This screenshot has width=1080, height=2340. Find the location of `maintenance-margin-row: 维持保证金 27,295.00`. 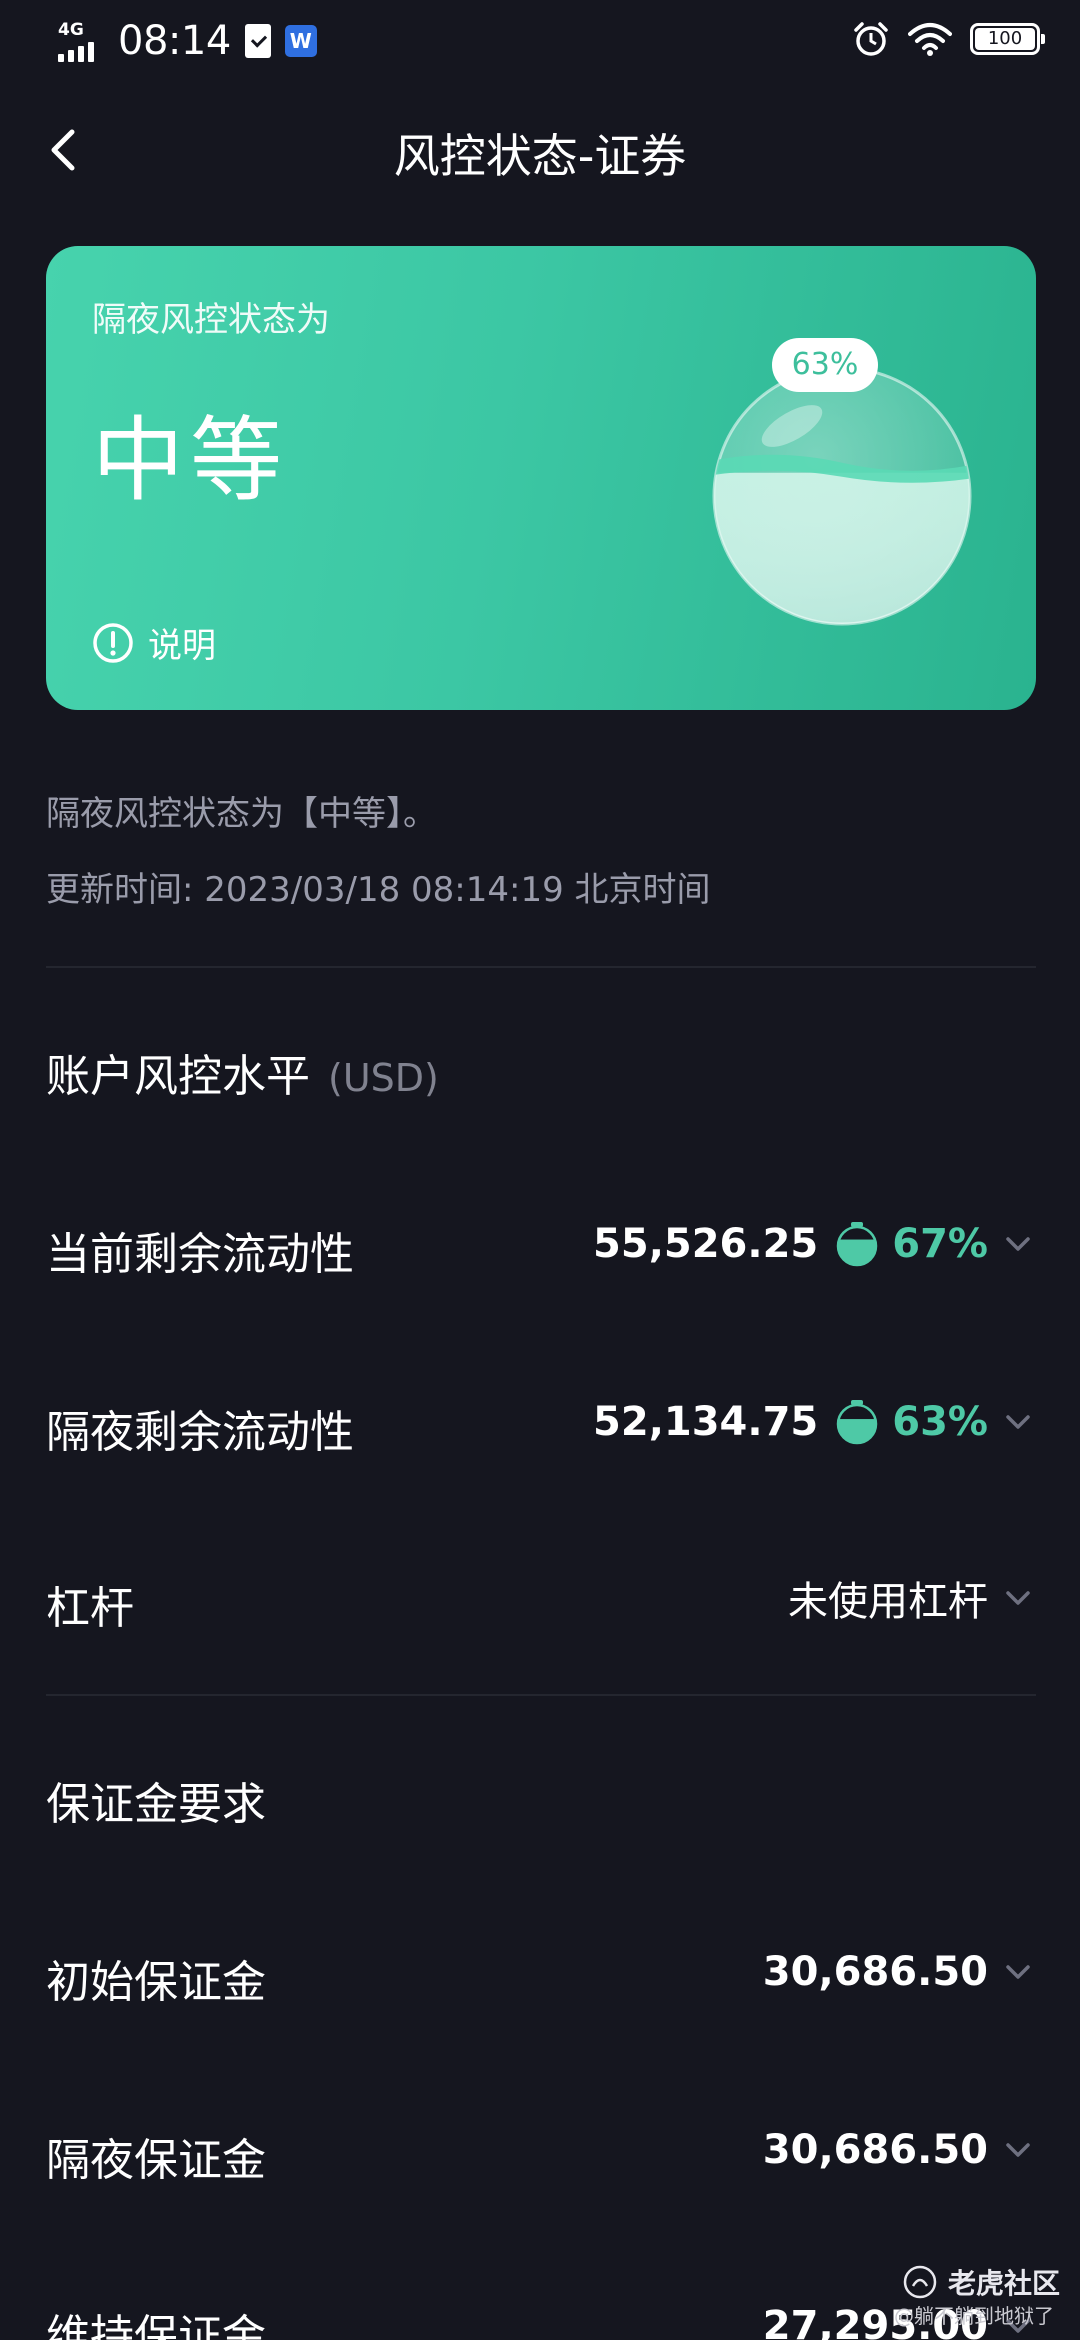

maintenance-margin-row: 维持保证金 27,295.00 is located at coordinates (541, 2308).